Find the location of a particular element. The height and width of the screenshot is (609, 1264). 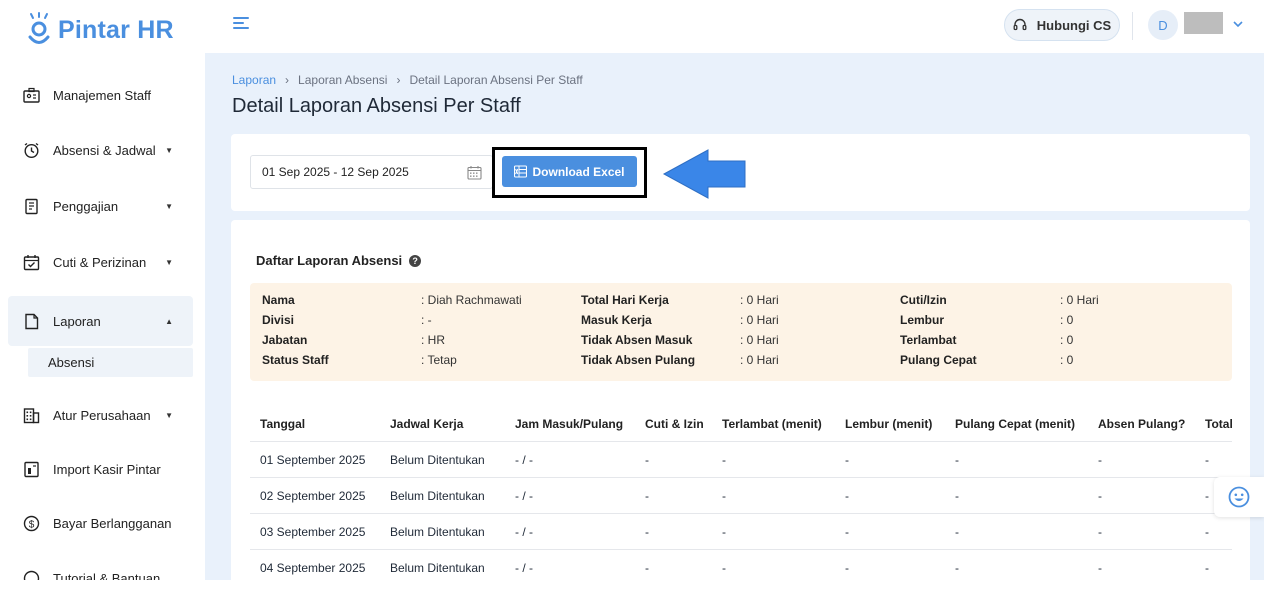

topbar: Hubungi CS D is located at coordinates (734, 26).